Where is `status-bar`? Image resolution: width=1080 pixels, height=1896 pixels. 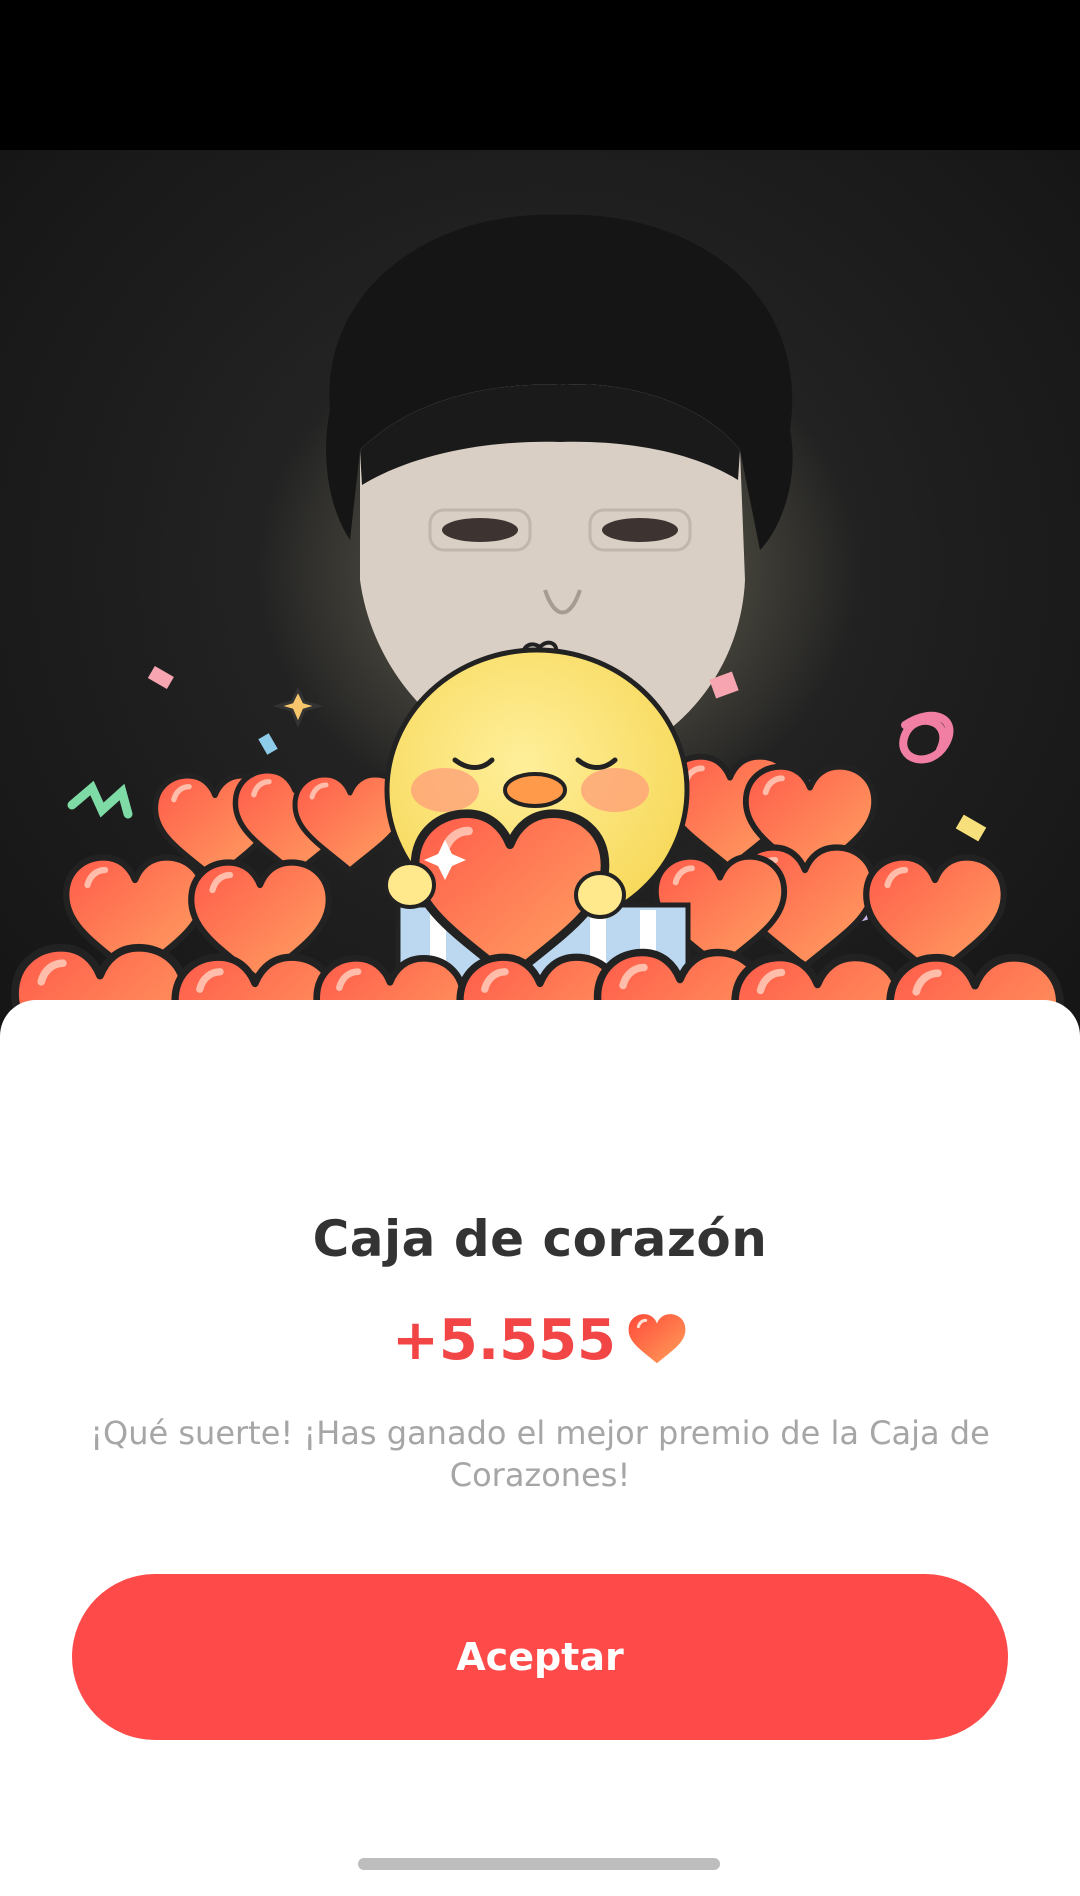
status-bar is located at coordinates (540, 75).